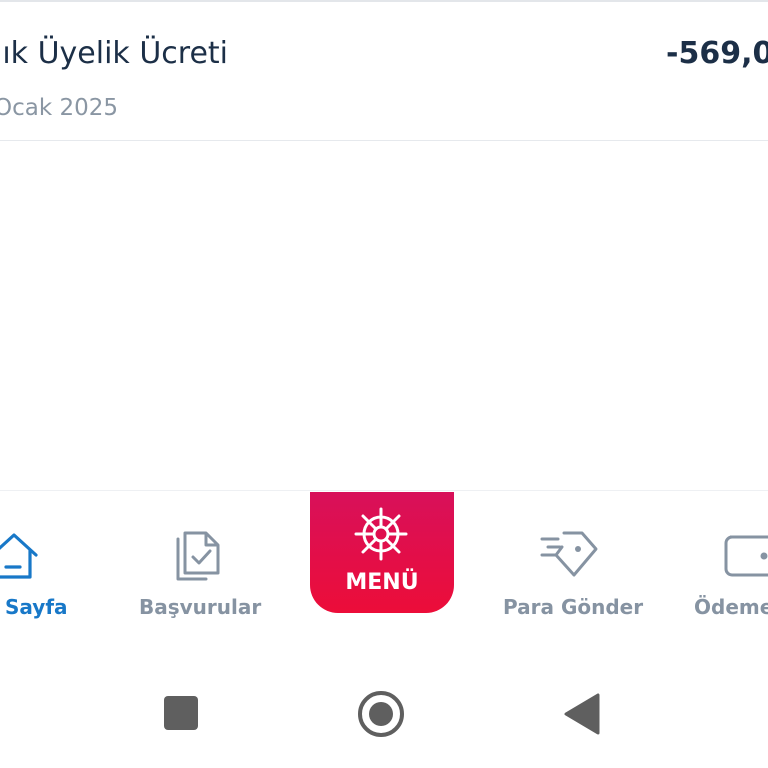  I want to click on send-money-tag-icon, so click(569, 554).